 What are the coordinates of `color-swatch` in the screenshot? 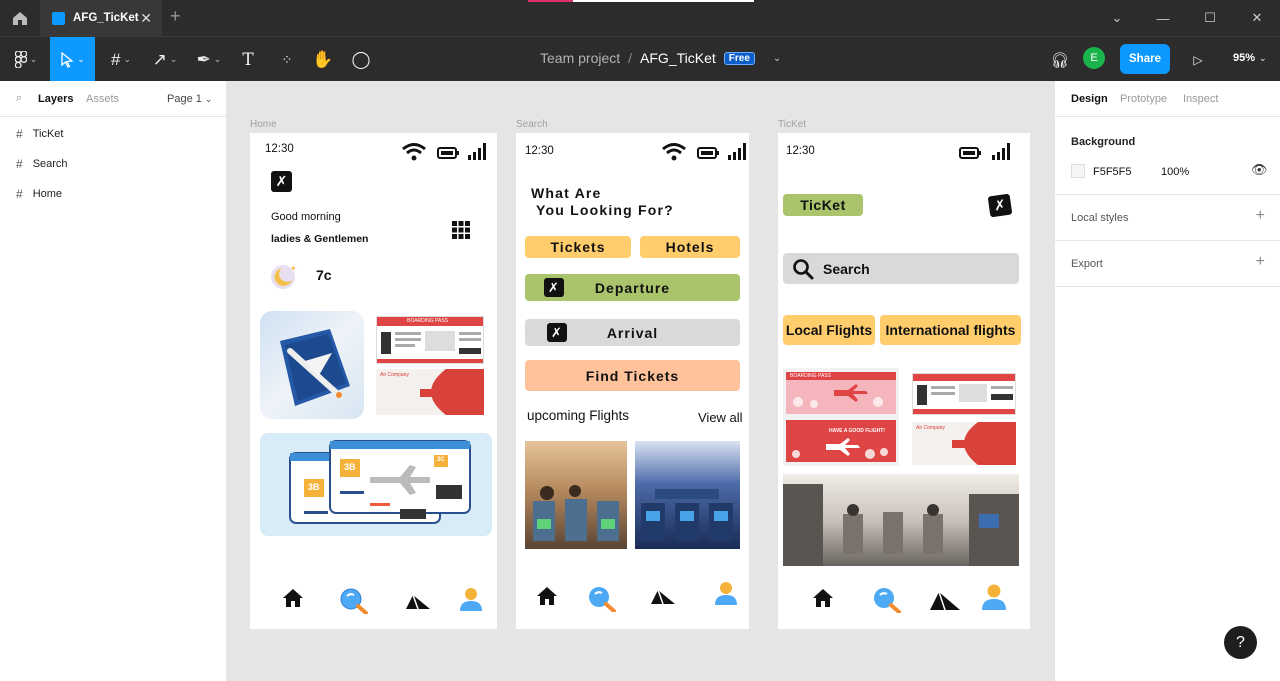 It's located at (1078, 171).